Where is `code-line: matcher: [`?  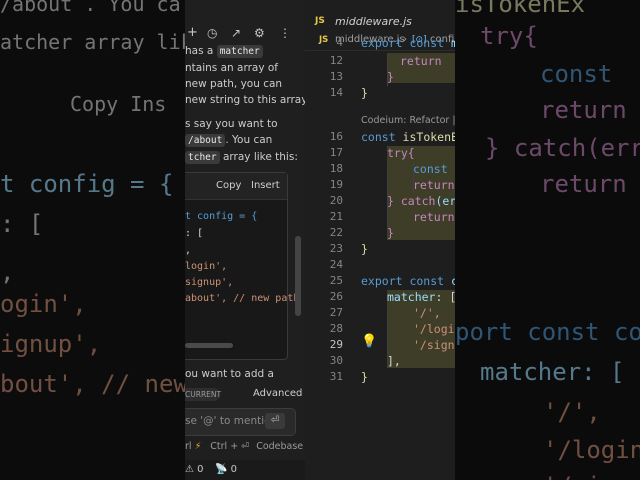
code-line: matcher: [ is located at coordinates (421, 297).